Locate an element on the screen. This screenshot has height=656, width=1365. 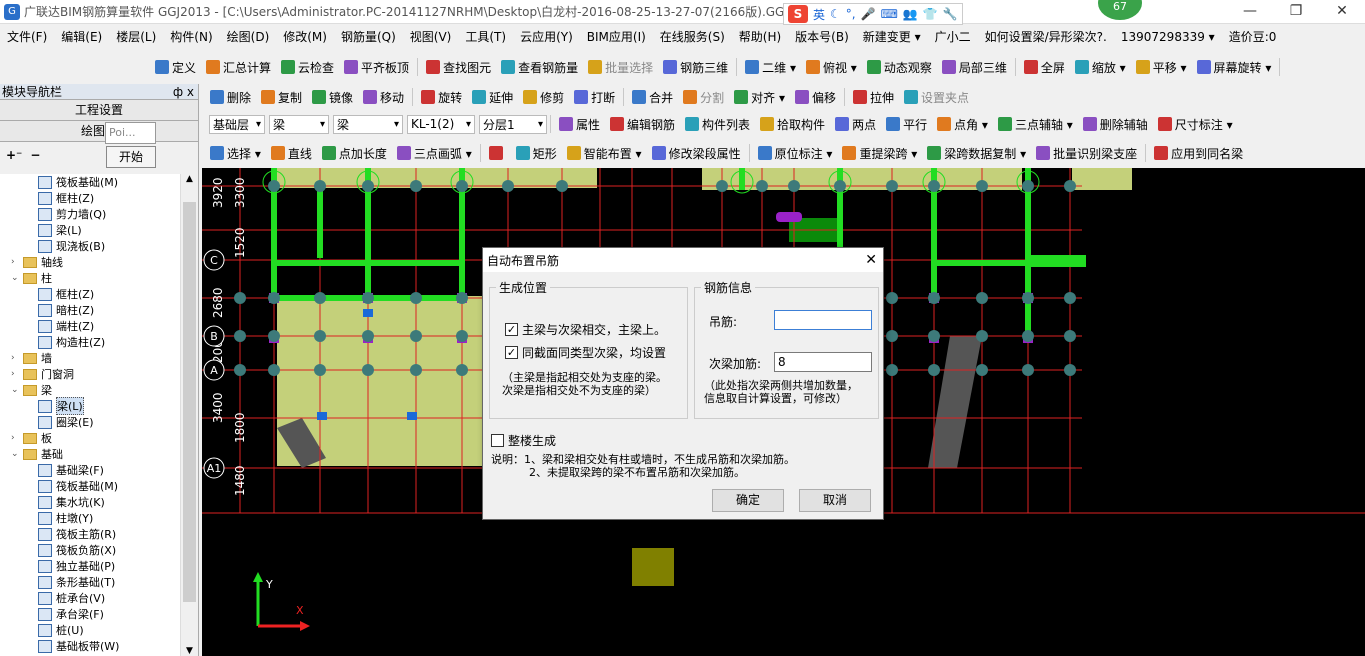
punct-icon: °, is located at coordinates (851, 14).